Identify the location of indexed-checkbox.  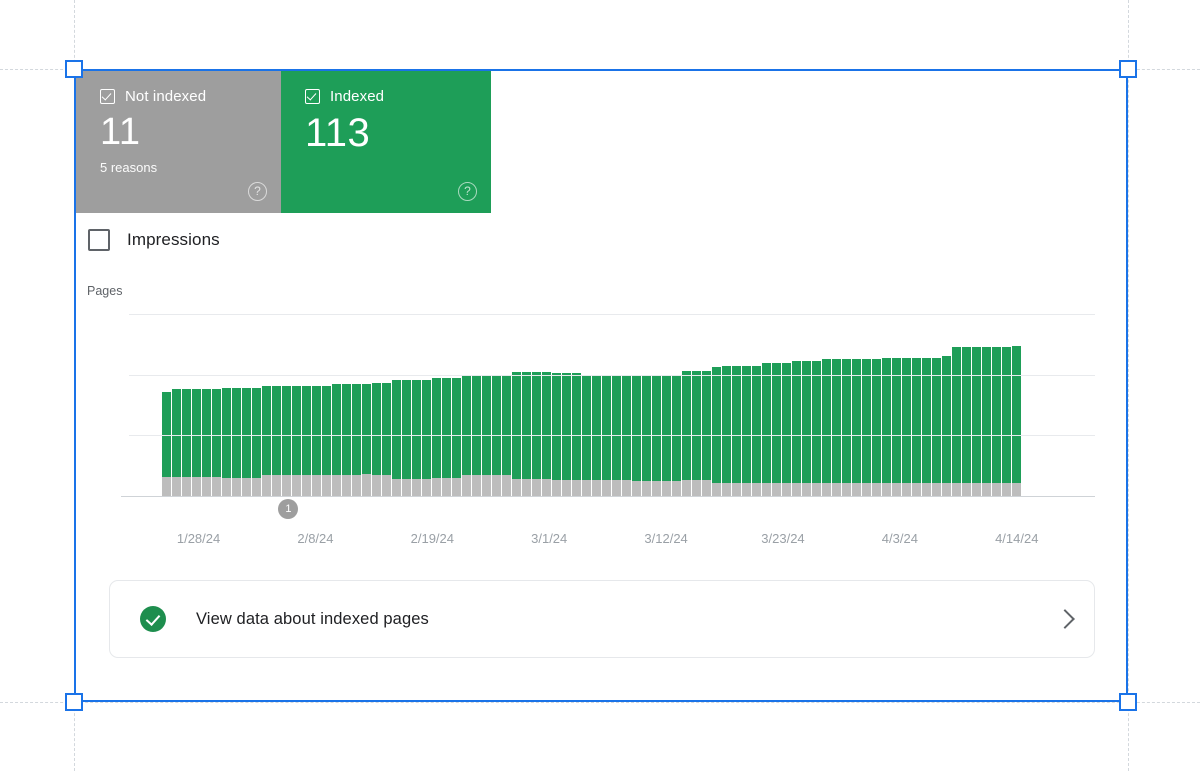
(312, 96).